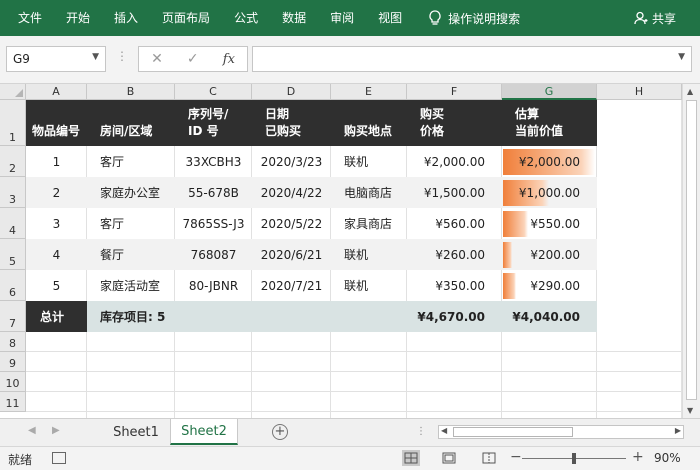  What do you see at coordinates (369, 92) in the screenshot?
I see `column-header-e: E` at bounding box center [369, 92].